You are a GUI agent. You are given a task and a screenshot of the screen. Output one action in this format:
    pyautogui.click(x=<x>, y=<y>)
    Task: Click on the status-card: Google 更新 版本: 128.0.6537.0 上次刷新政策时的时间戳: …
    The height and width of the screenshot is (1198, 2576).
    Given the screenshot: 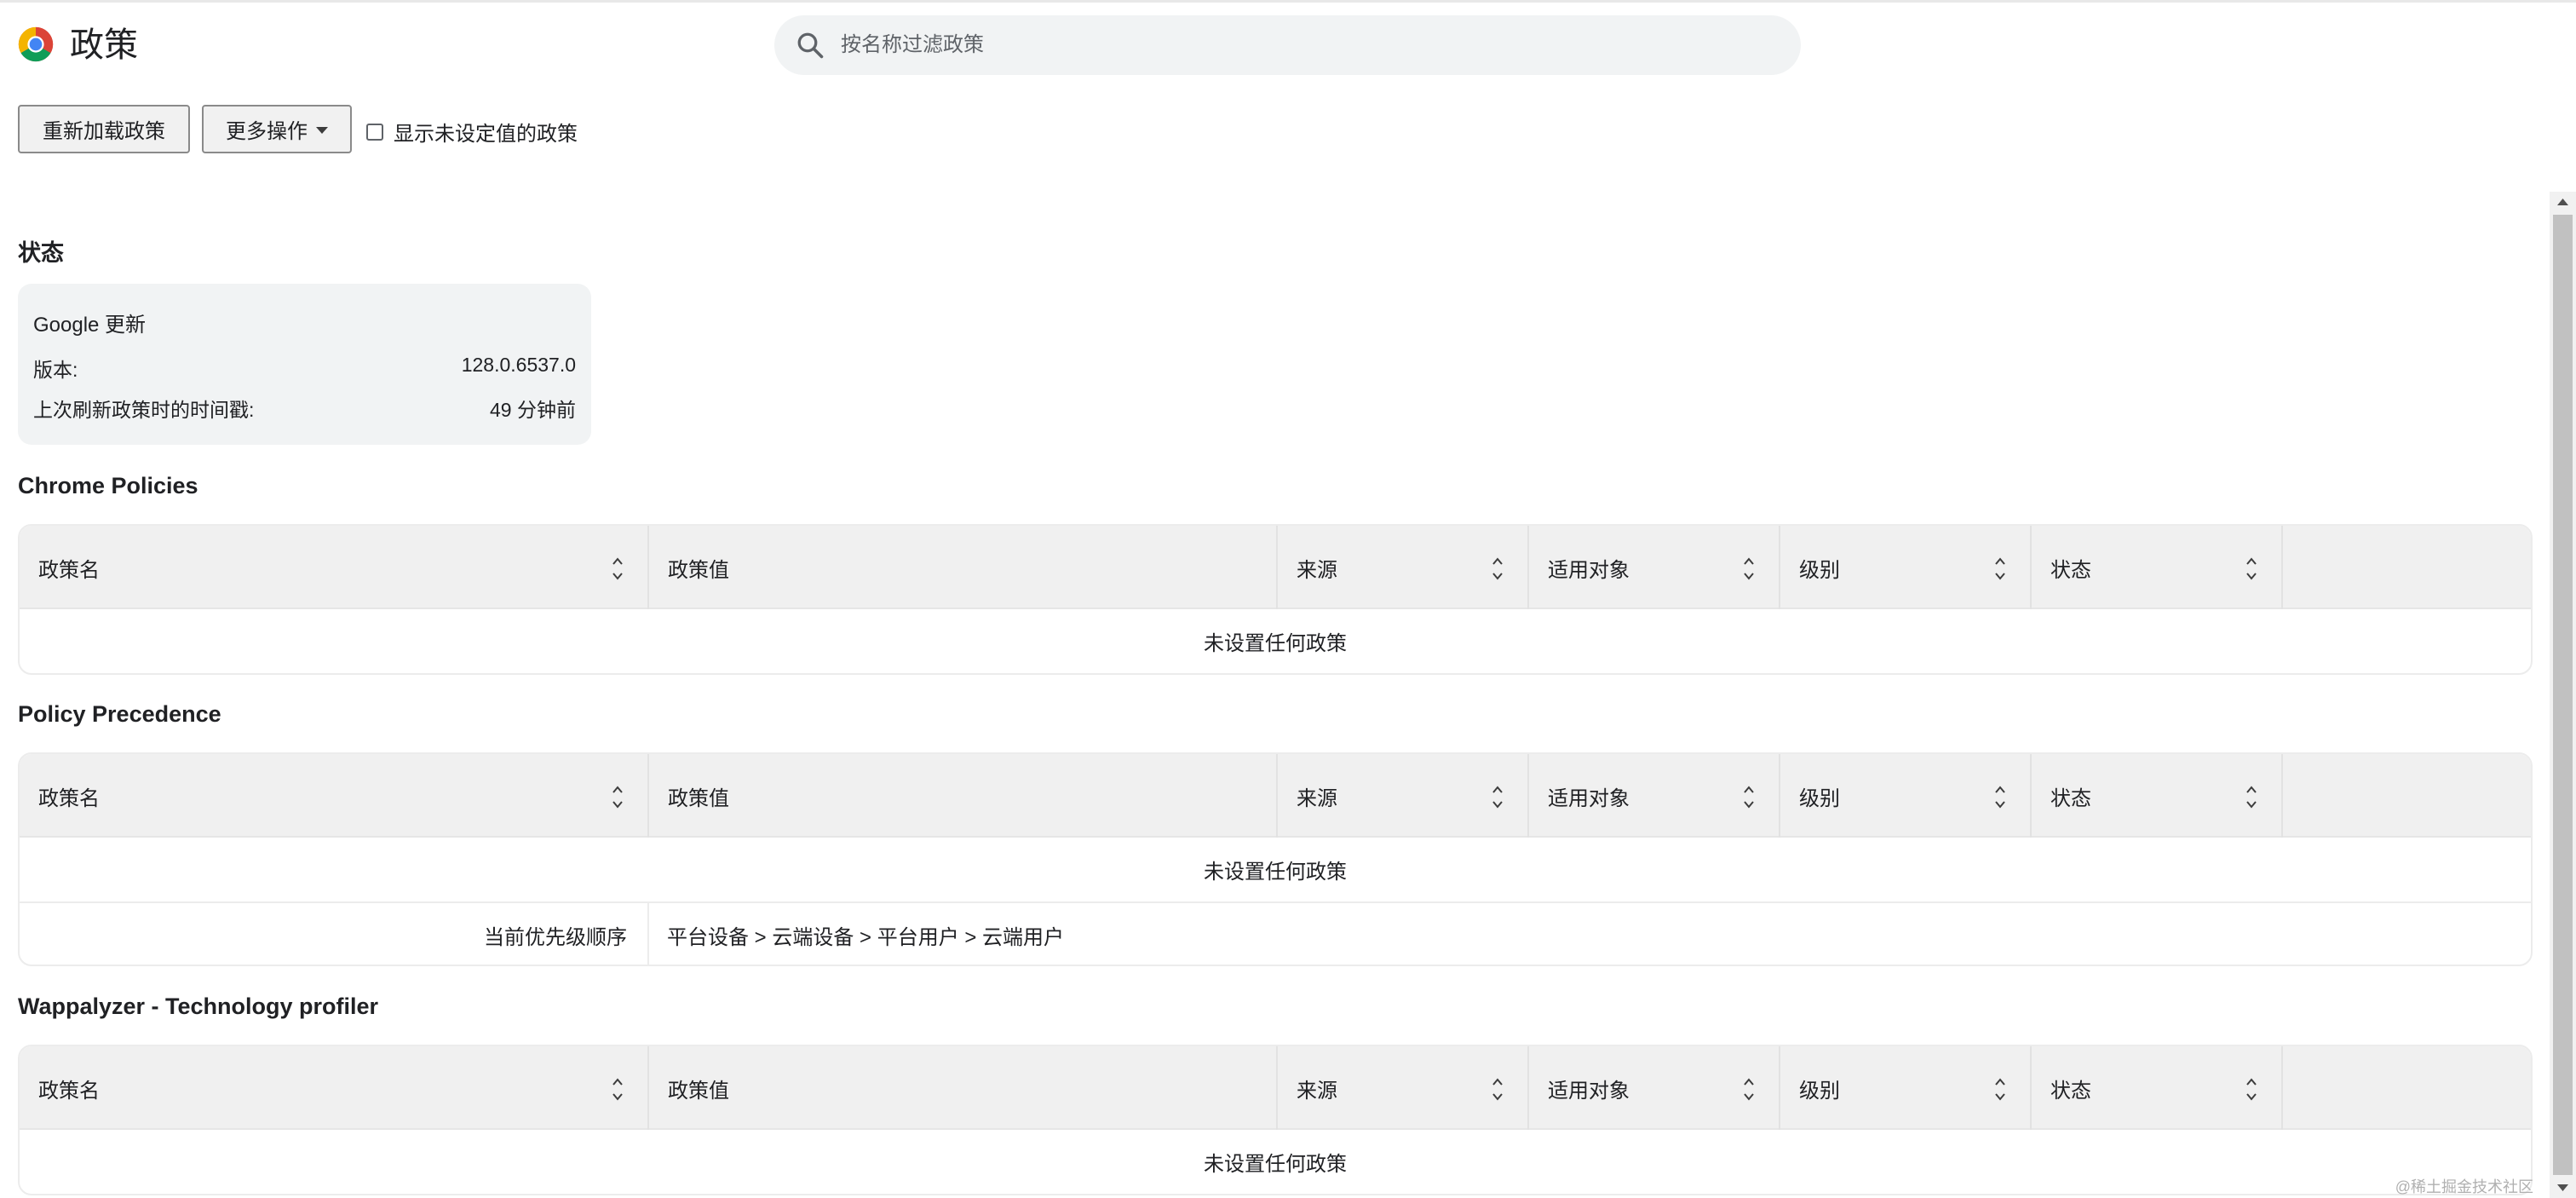 What is the action you would take?
    pyautogui.click(x=305, y=364)
    